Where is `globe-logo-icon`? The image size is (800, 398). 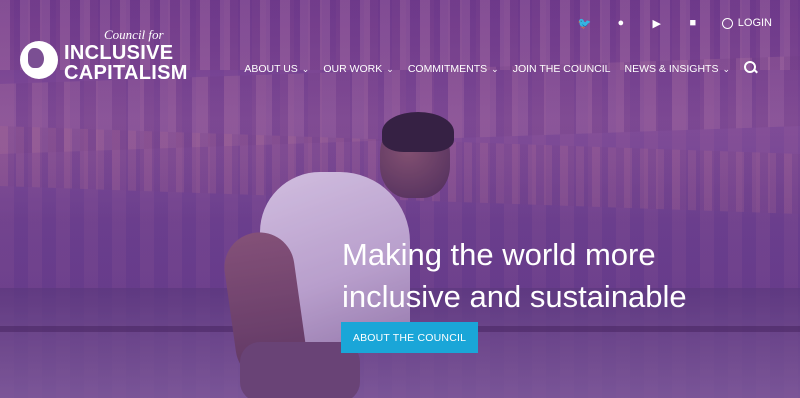
globe-logo-icon is located at coordinates (39, 59).